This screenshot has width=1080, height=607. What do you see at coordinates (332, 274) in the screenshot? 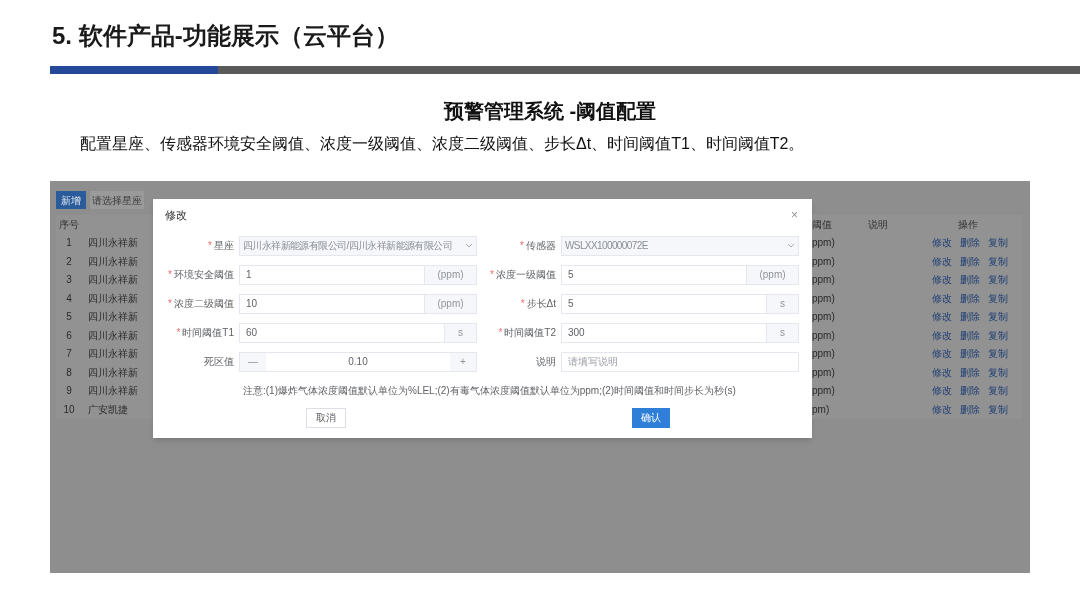
I see `input-field: 1` at bounding box center [332, 274].